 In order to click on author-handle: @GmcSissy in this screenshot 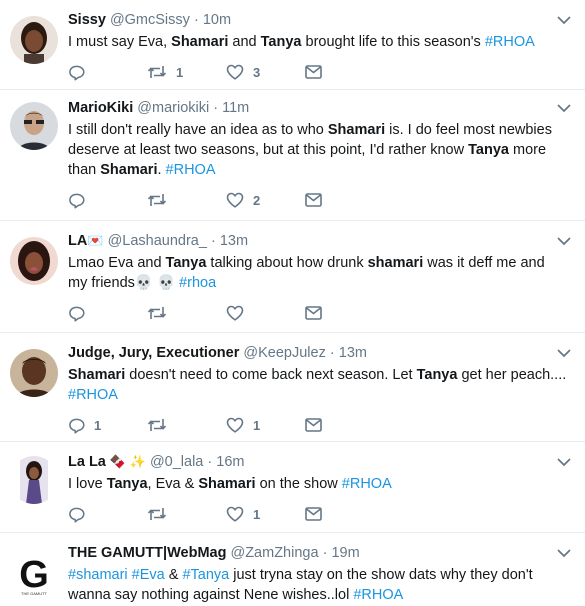, I will do `click(150, 20)`.